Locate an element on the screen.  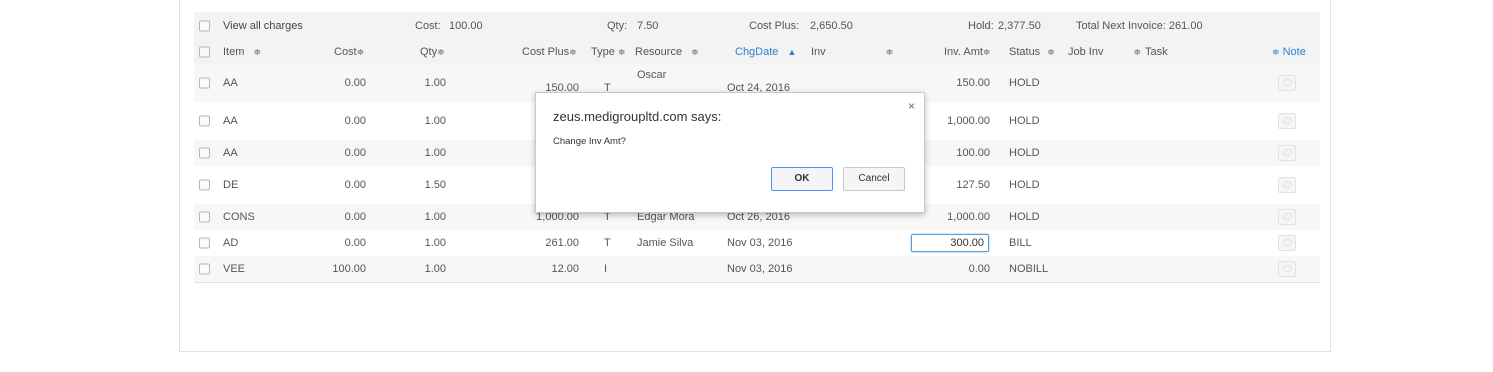
column-header-inv: Inv ≑ is located at coordinates (852, 52).